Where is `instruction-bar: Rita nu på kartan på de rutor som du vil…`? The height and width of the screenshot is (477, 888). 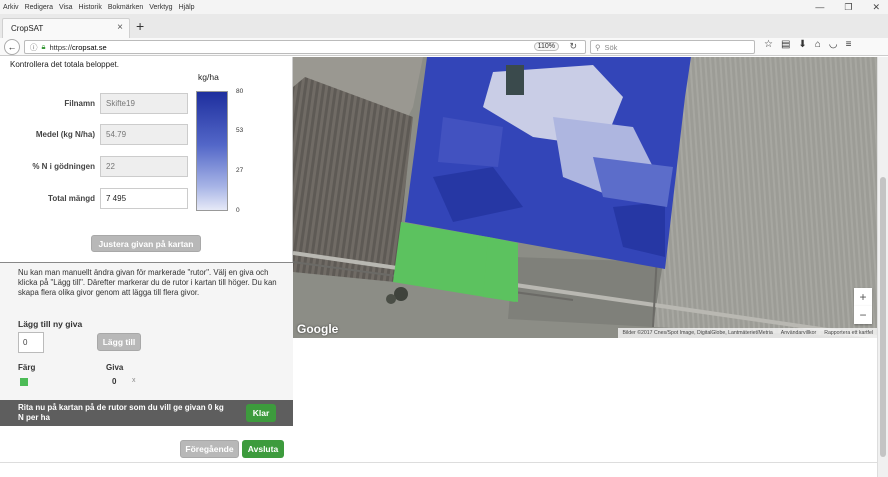 instruction-bar: Rita nu på kartan på de rutor som du vil… is located at coordinates (146, 413).